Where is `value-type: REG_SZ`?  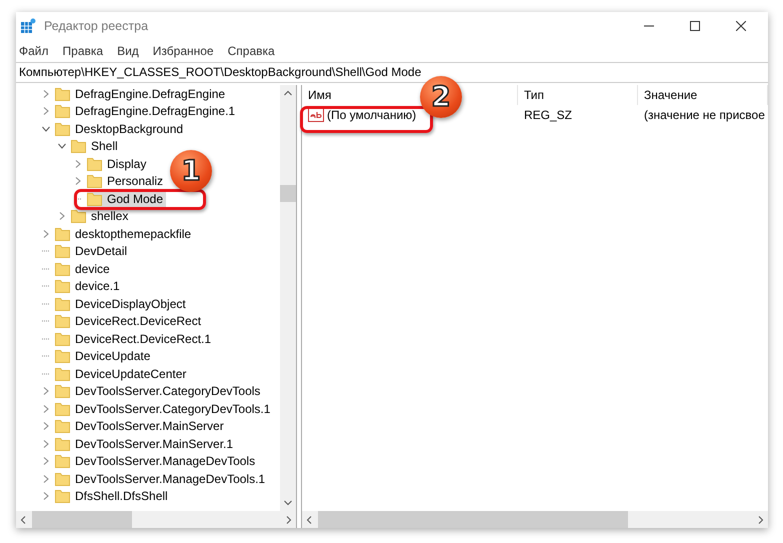
value-type: REG_SZ is located at coordinates (548, 115).